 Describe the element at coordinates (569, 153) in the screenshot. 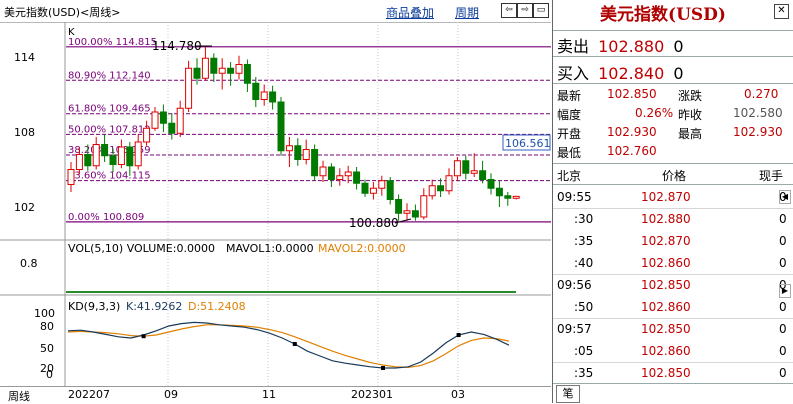

I see `stat-label: 最低` at that location.